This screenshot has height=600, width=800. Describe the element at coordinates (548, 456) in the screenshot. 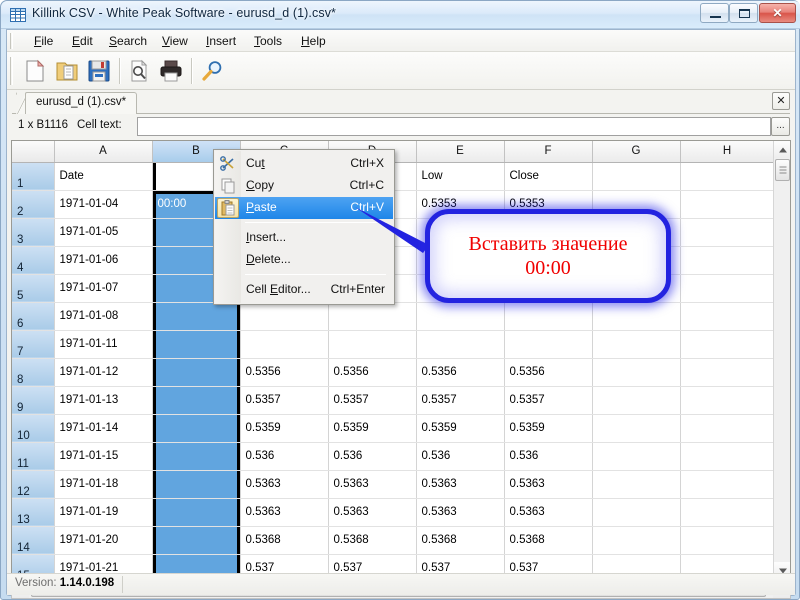

I see `cell-F11: 0.536` at that location.